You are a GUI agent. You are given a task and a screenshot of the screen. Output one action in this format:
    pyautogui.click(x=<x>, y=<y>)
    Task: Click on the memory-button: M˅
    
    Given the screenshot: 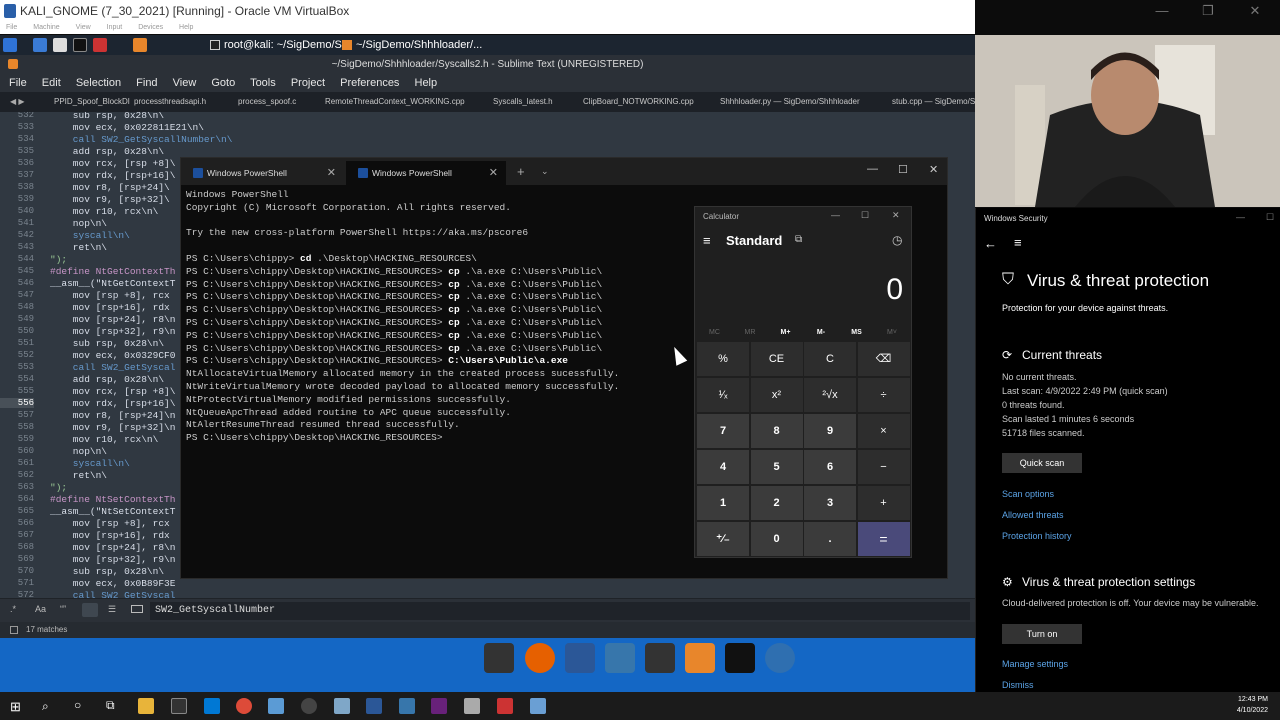 What is the action you would take?
    pyautogui.click(x=892, y=332)
    